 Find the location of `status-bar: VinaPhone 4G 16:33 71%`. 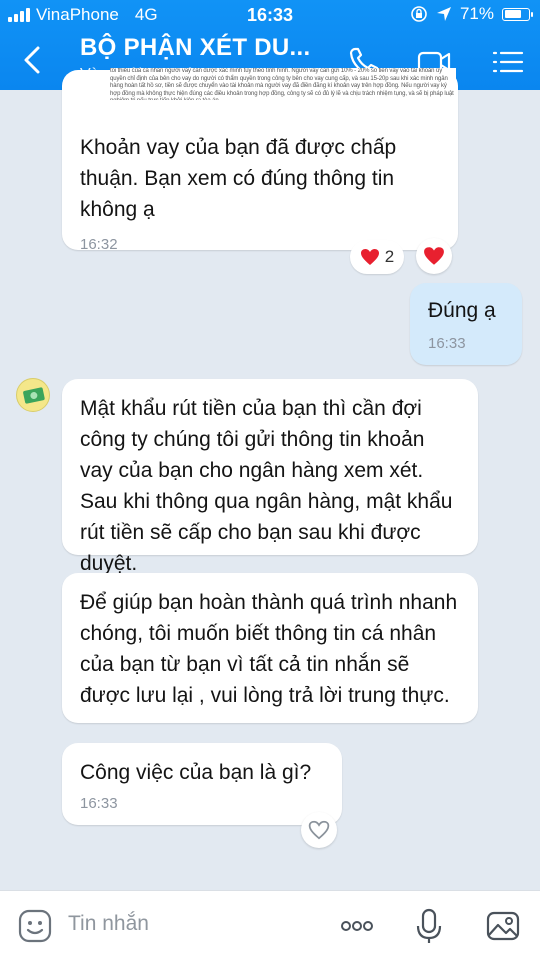

status-bar: VinaPhone 4G 16:33 71% is located at coordinates (270, 15).